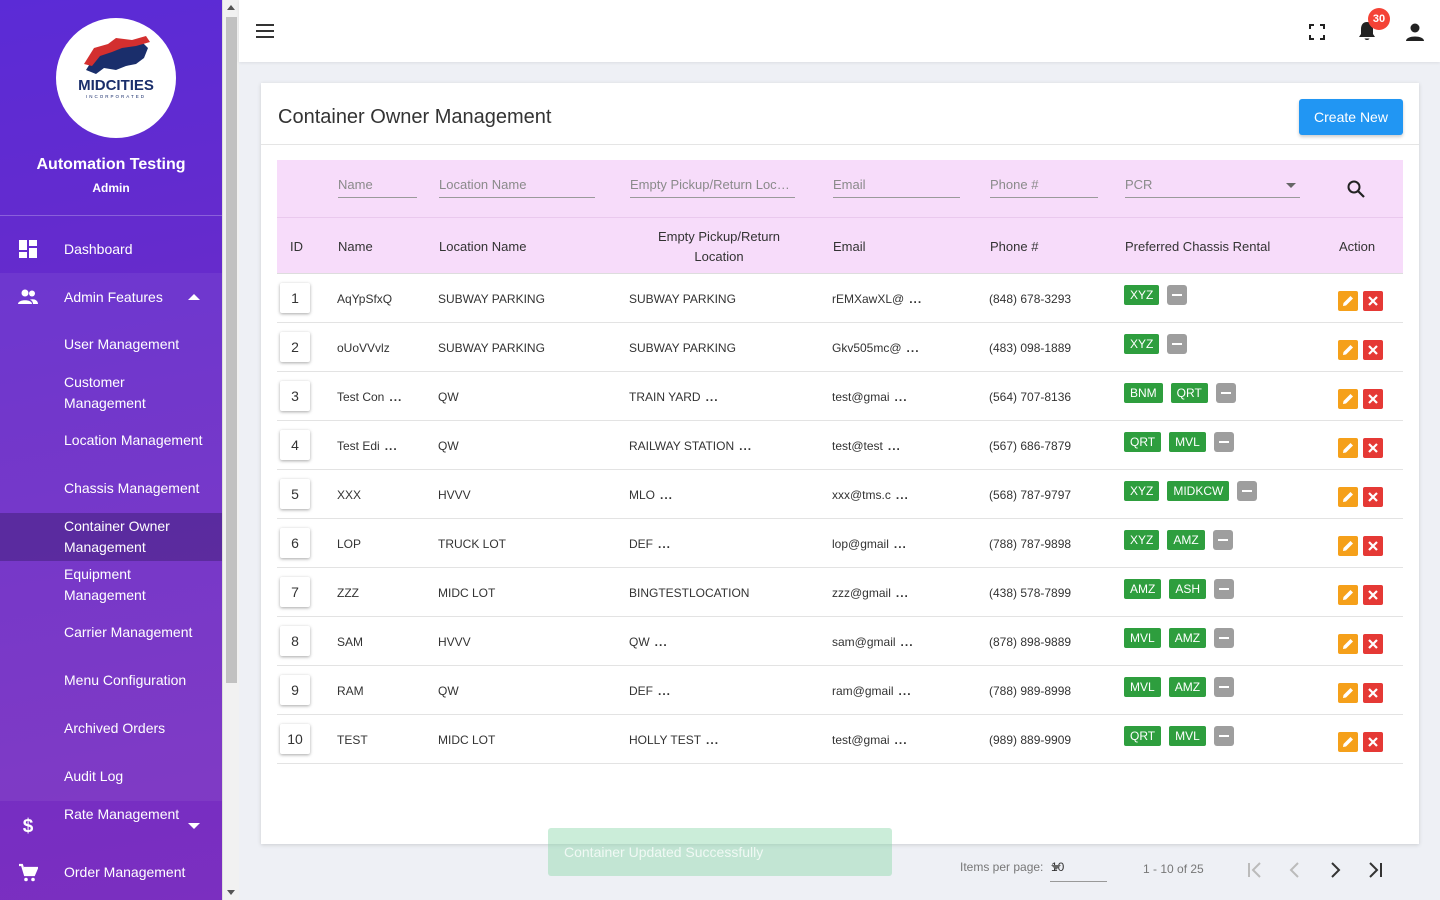 The image size is (1440, 900). I want to click on sidebar-item-order-management: Order Management, so click(111, 873).